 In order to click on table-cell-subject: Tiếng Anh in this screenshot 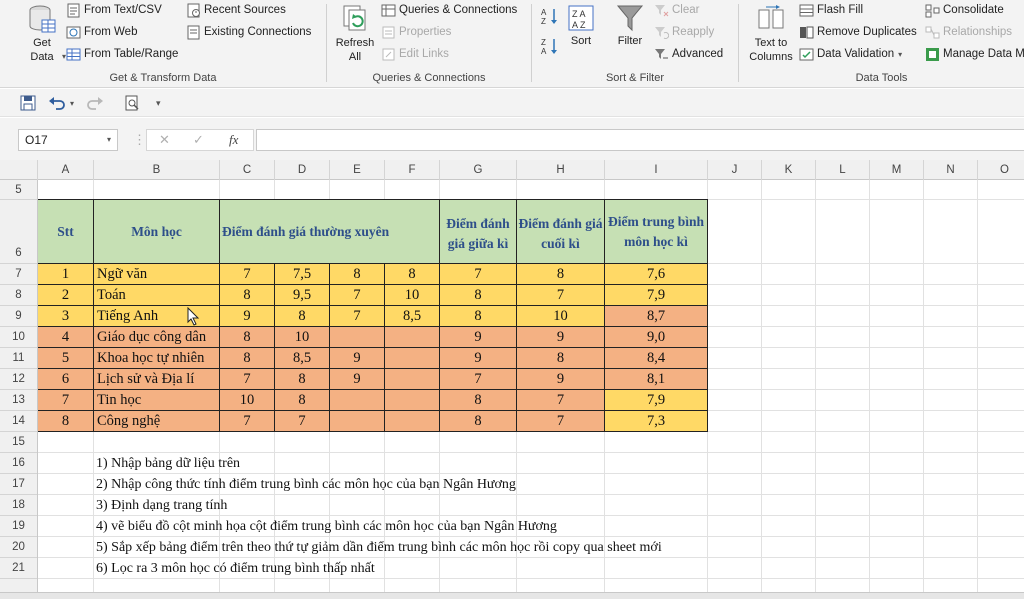, I will do `click(157, 316)`.